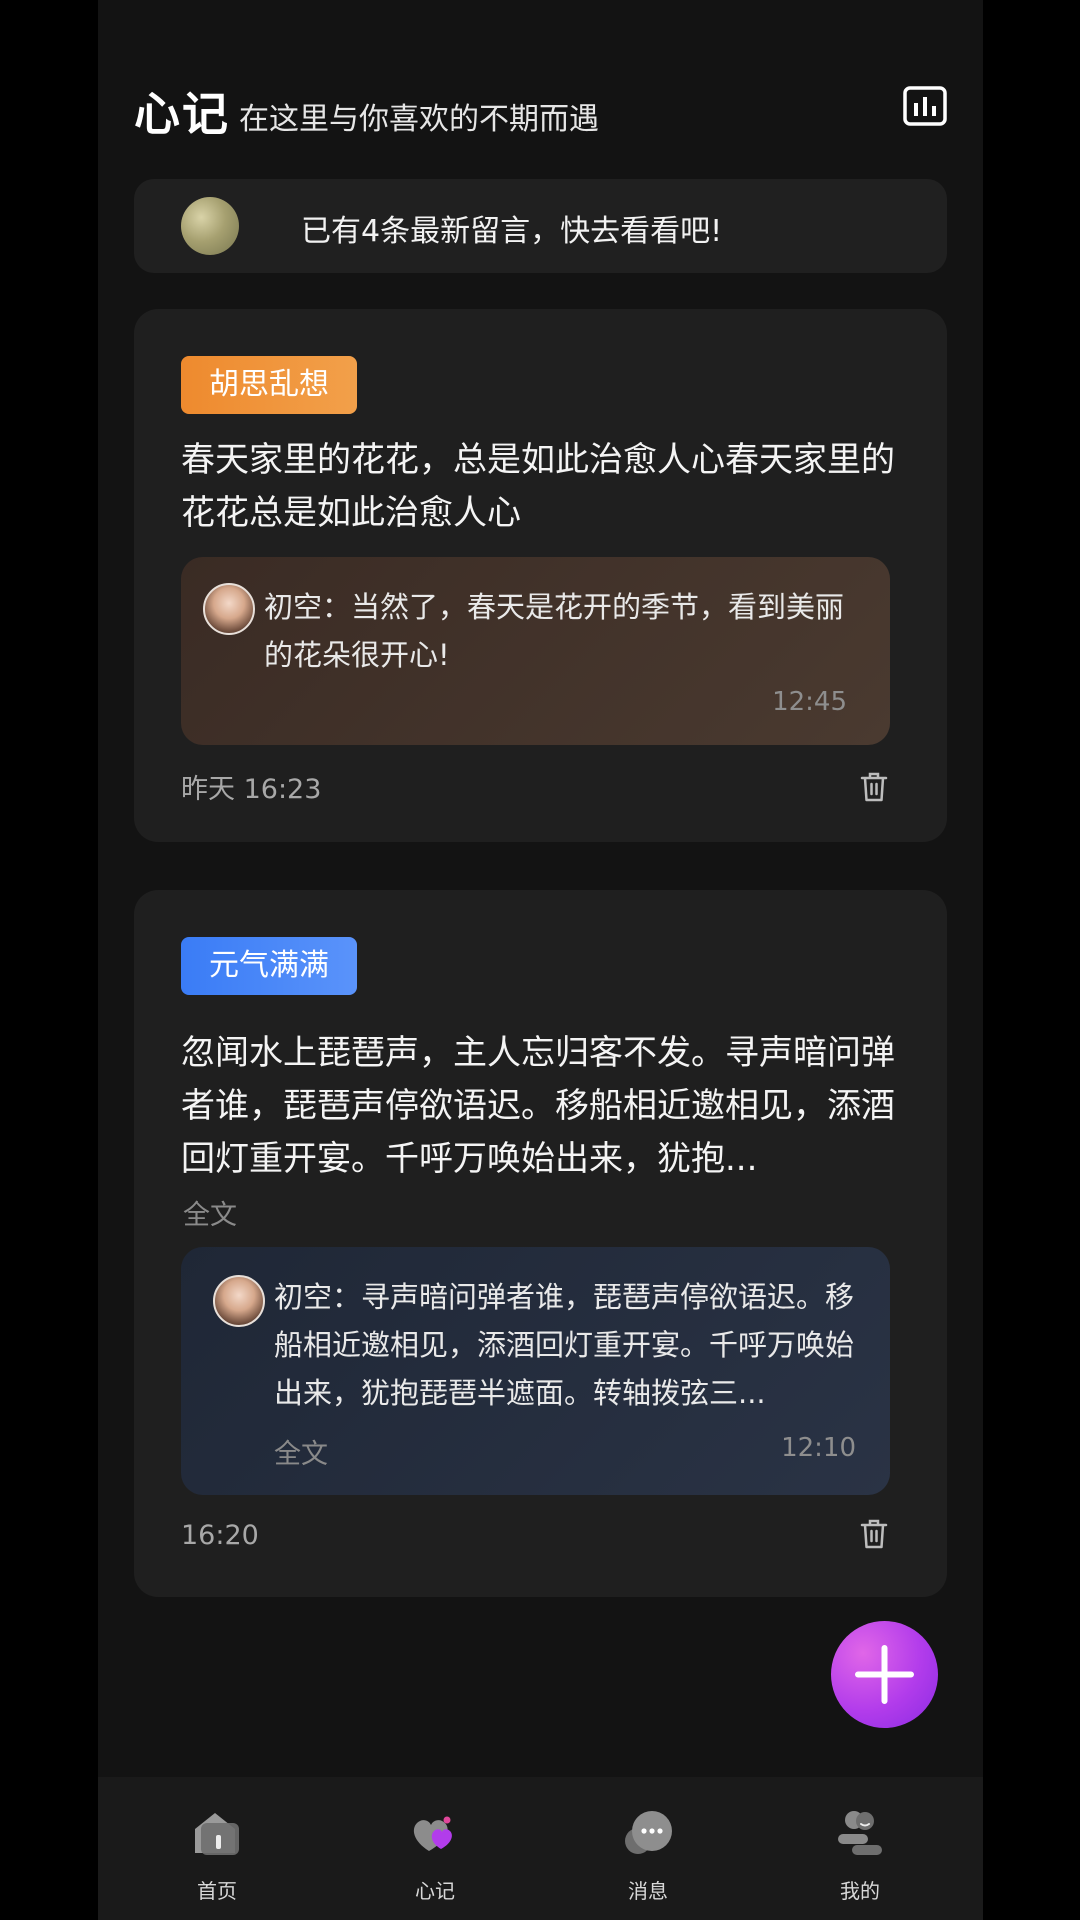 Image resolution: width=1080 pixels, height=1920 pixels. I want to click on category-tag: 元气满满, so click(269, 966).